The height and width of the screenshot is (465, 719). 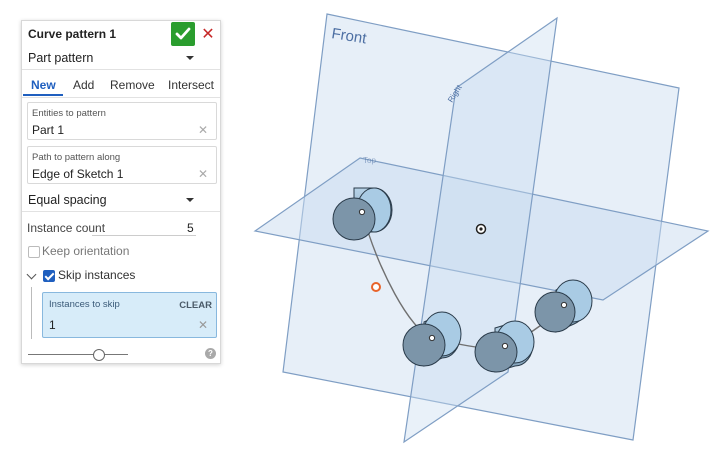 I want to click on help-icon: ?, so click(x=210, y=353).